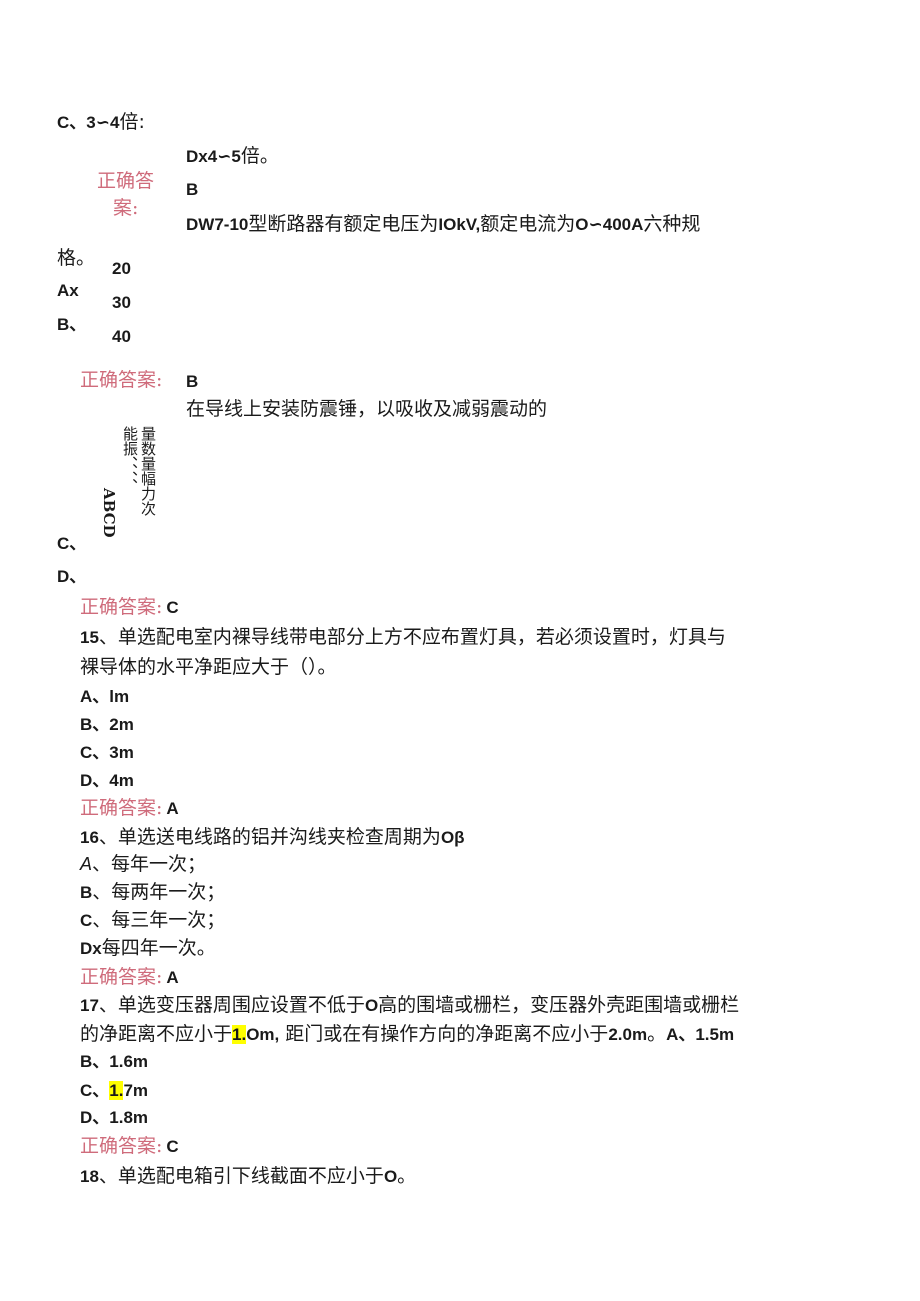 The width and height of the screenshot is (920, 1301). What do you see at coordinates (672, 224) in the screenshot?
I see `stem-part: 六种规` at bounding box center [672, 224].